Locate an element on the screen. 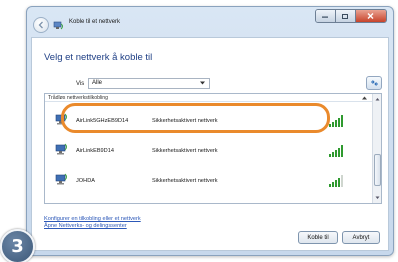 This screenshot has height=262, width=398. group-header-label: Trådløs nettverkstilkobling is located at coordinates (78, 98).